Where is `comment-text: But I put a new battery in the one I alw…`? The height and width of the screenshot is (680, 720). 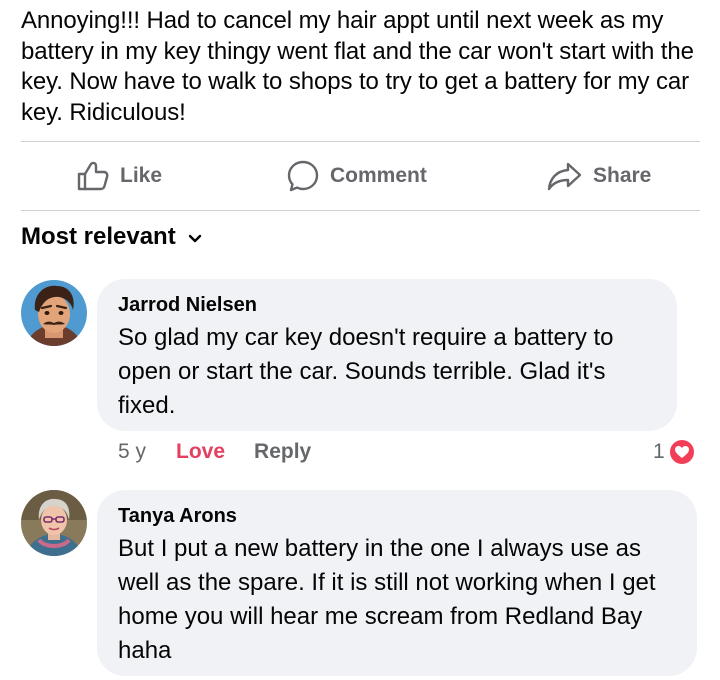 comment-text: But I put a new battery in the one I alw… is located at coordinates (387, 599).